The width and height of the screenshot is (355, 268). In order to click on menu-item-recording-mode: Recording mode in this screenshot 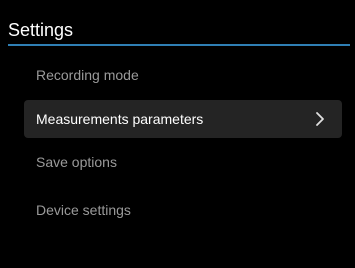, I will do `click(183, 75)`.